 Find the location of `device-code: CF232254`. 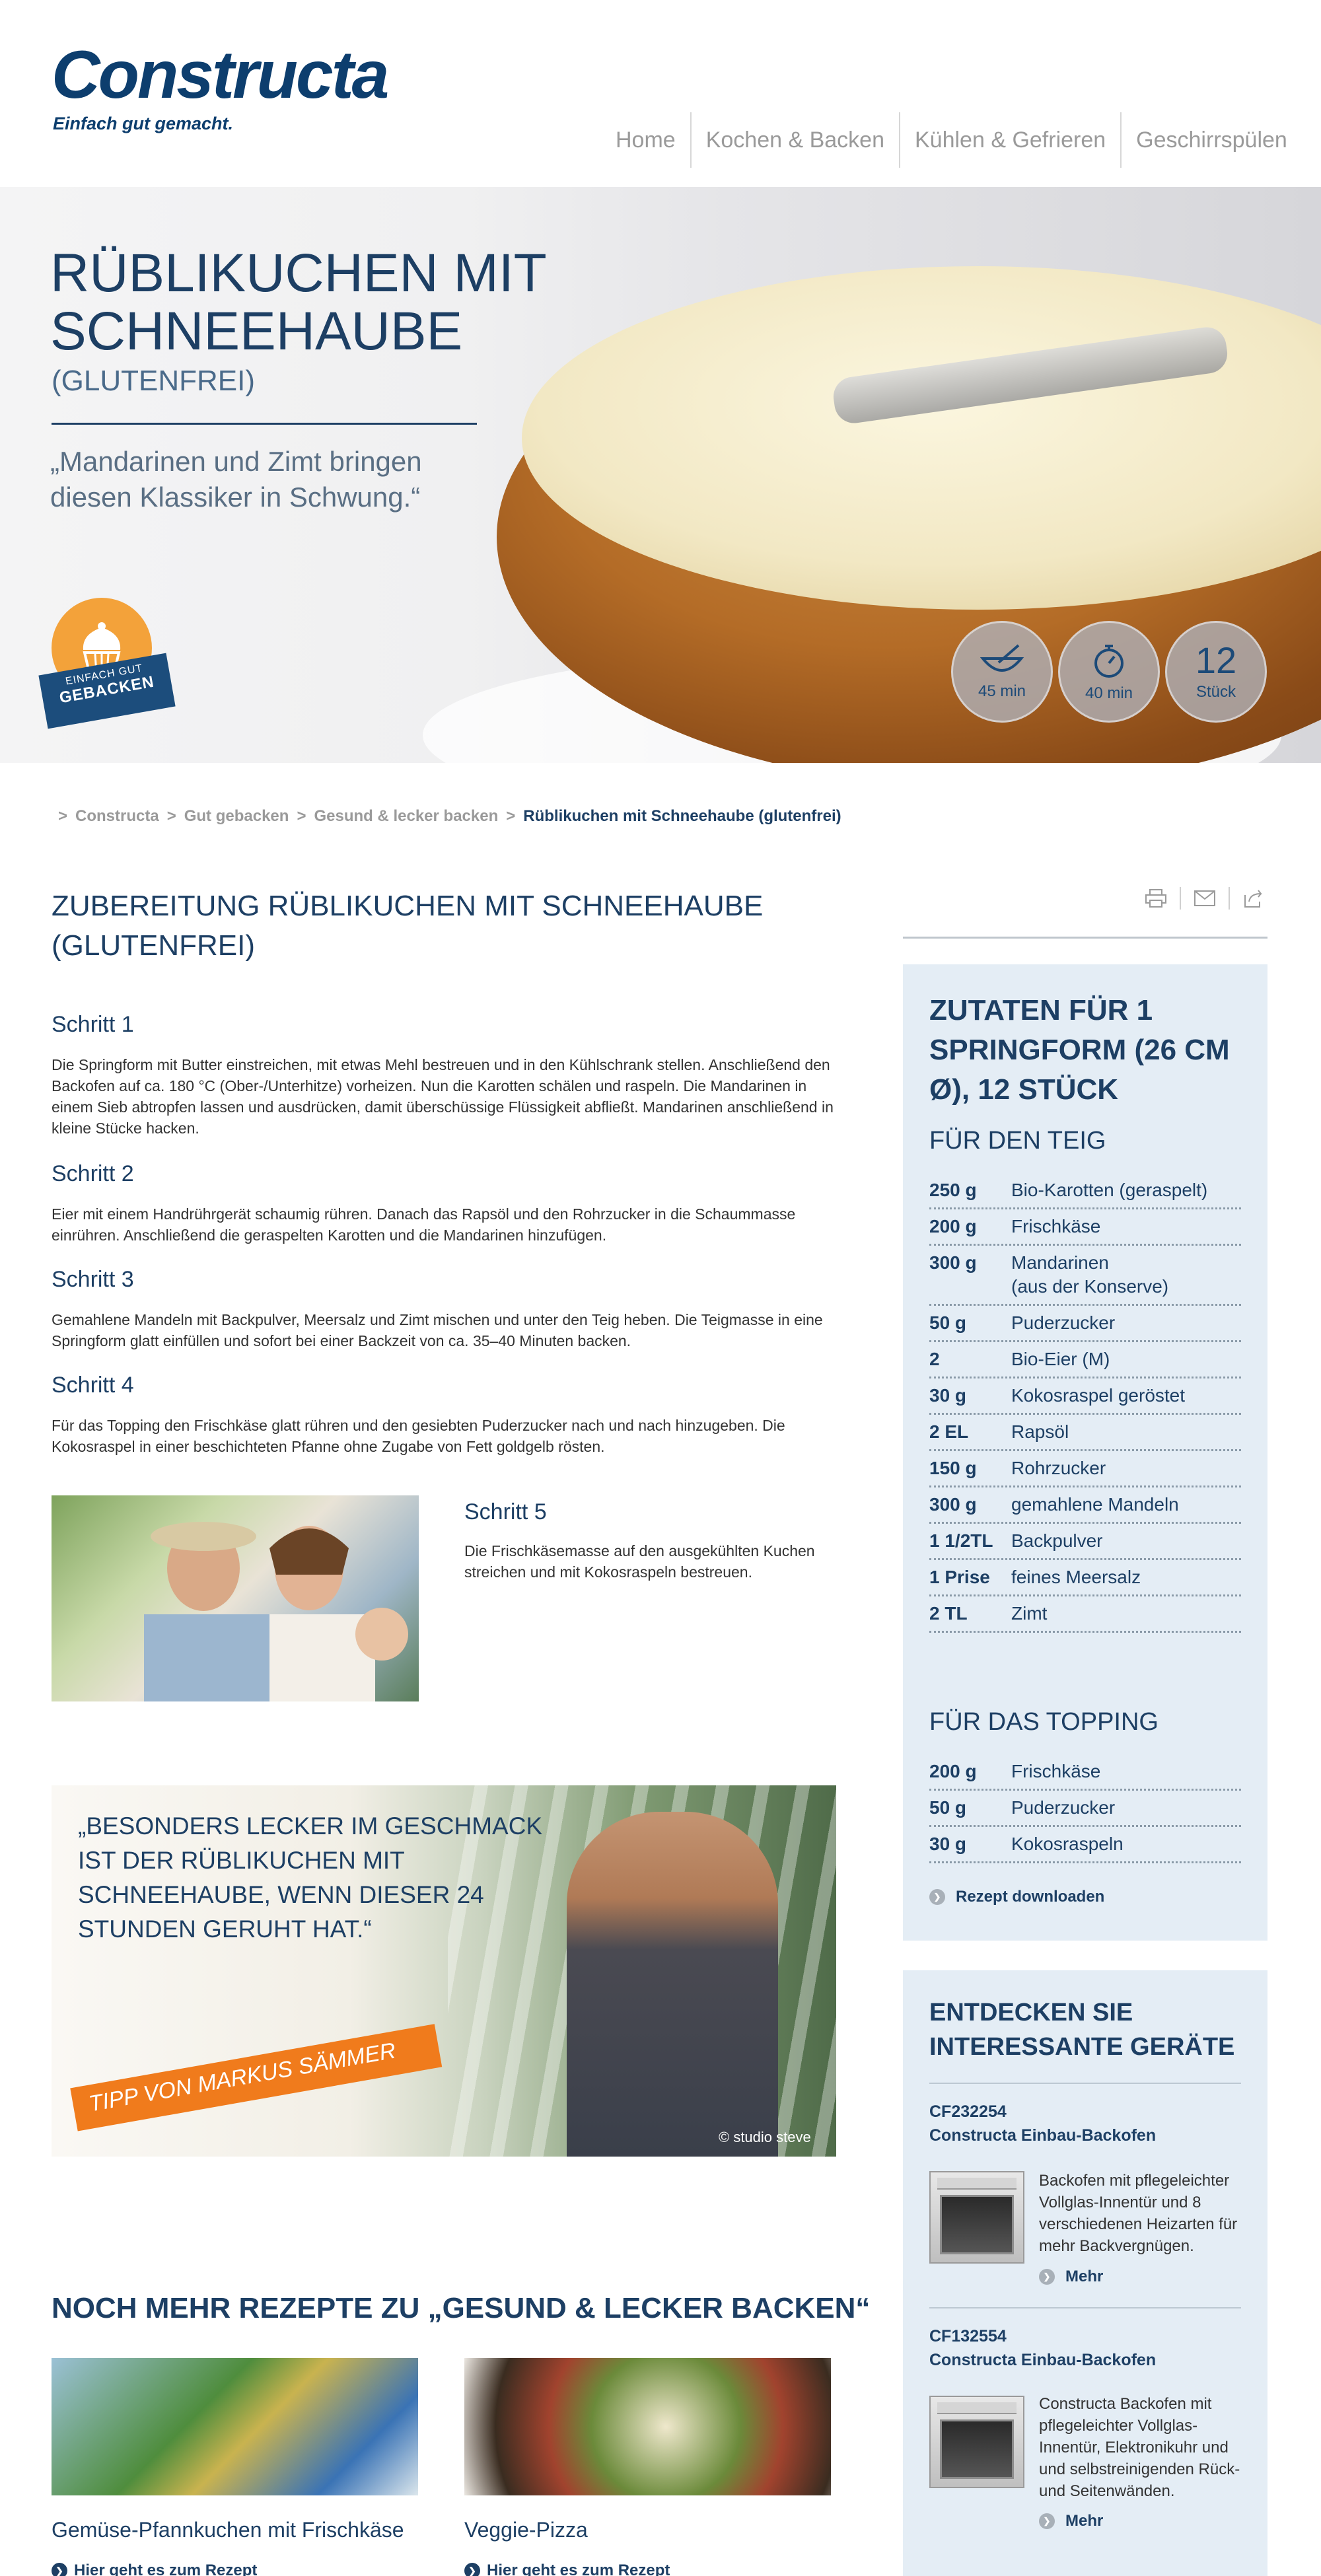

device-code: CF232254 is located at coordinates (968, 2112).